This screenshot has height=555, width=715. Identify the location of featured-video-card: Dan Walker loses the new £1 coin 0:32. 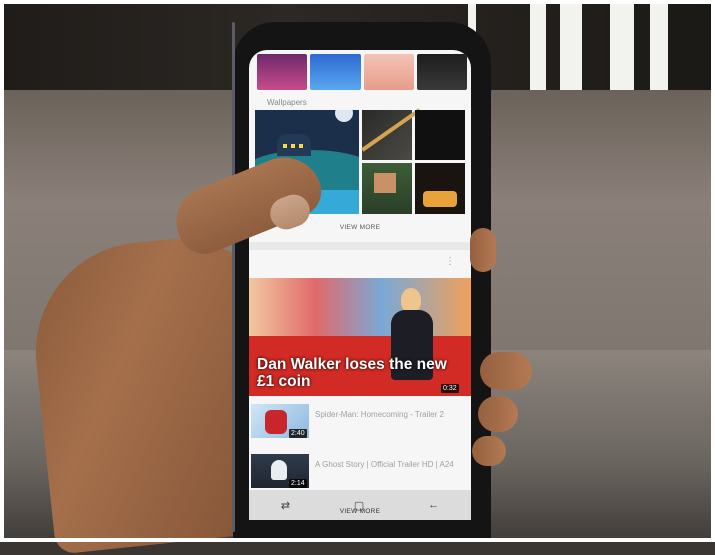
(360, 337).